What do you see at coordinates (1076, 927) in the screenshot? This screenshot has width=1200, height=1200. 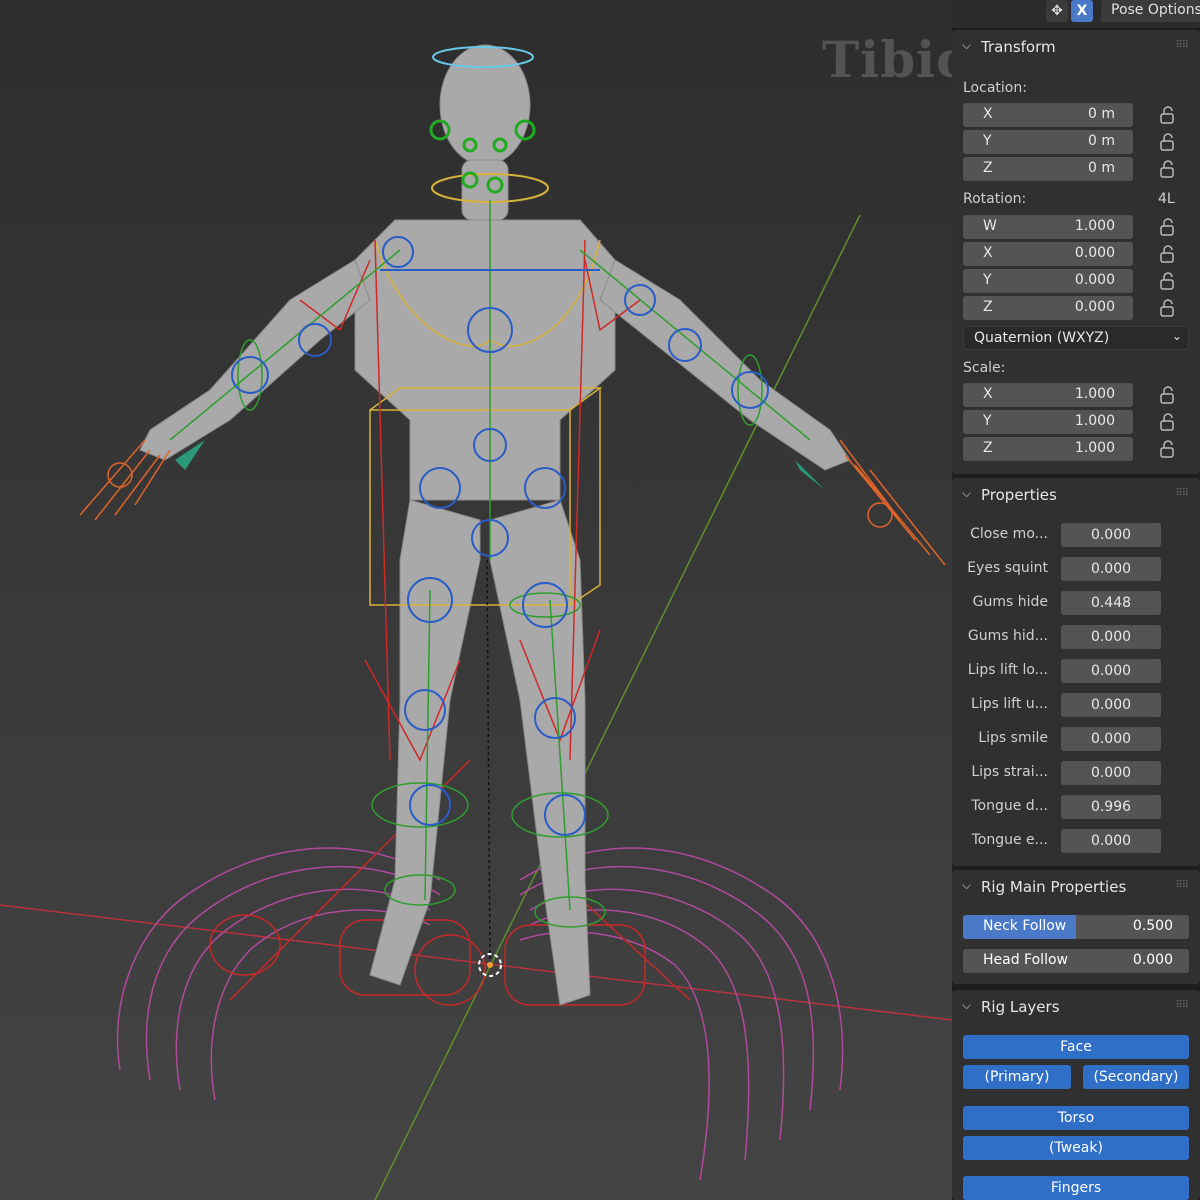 I see `neck-follow-slider: Neck Follow 0.500` at bounding box center [1076, 927].